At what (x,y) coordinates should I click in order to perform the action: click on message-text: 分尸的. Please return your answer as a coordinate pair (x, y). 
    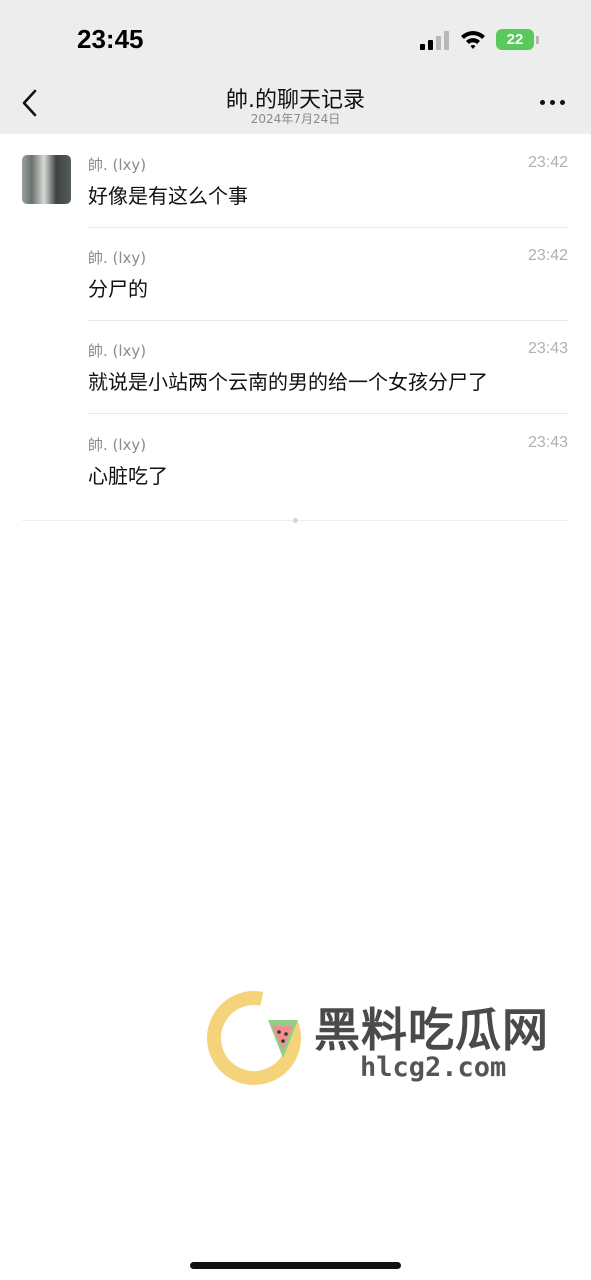
    Looking at the image, I should click on (118, 289).